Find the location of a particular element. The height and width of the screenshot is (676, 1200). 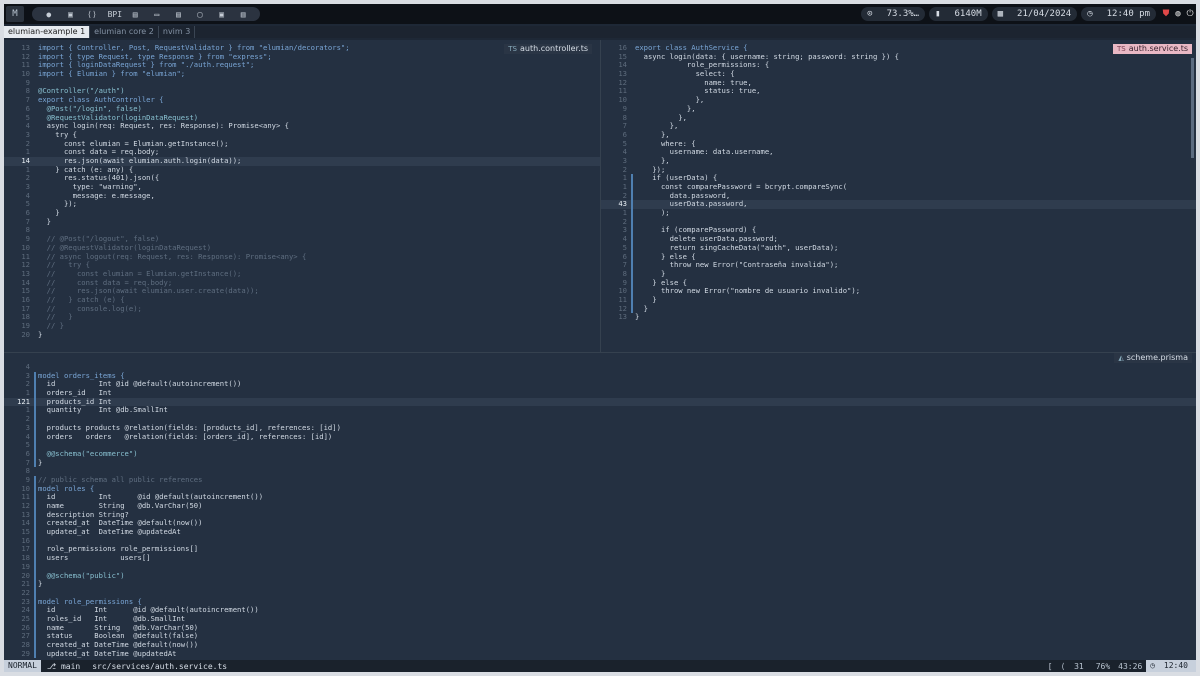

code-line: 21} is located at coordinates (600, 584).